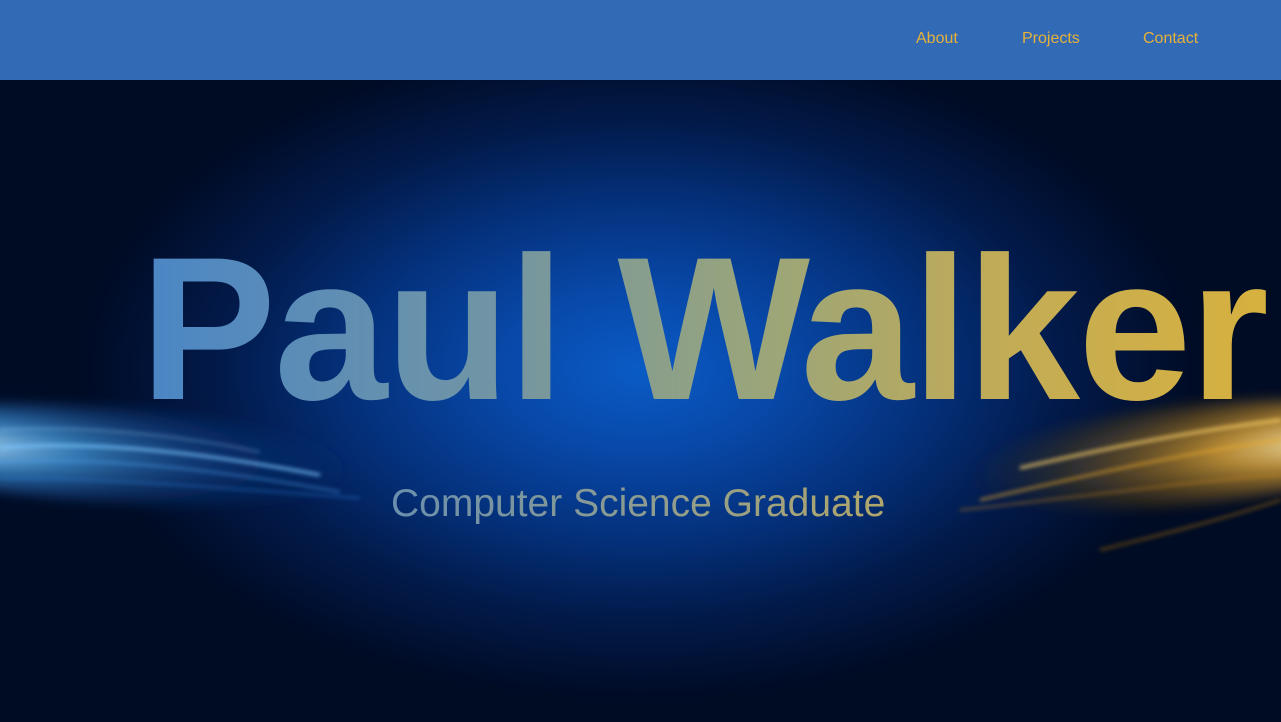  Describe the element at coordinates (640, 40) in the screenshot. I see `navbar: About Projects Contact` at that location.